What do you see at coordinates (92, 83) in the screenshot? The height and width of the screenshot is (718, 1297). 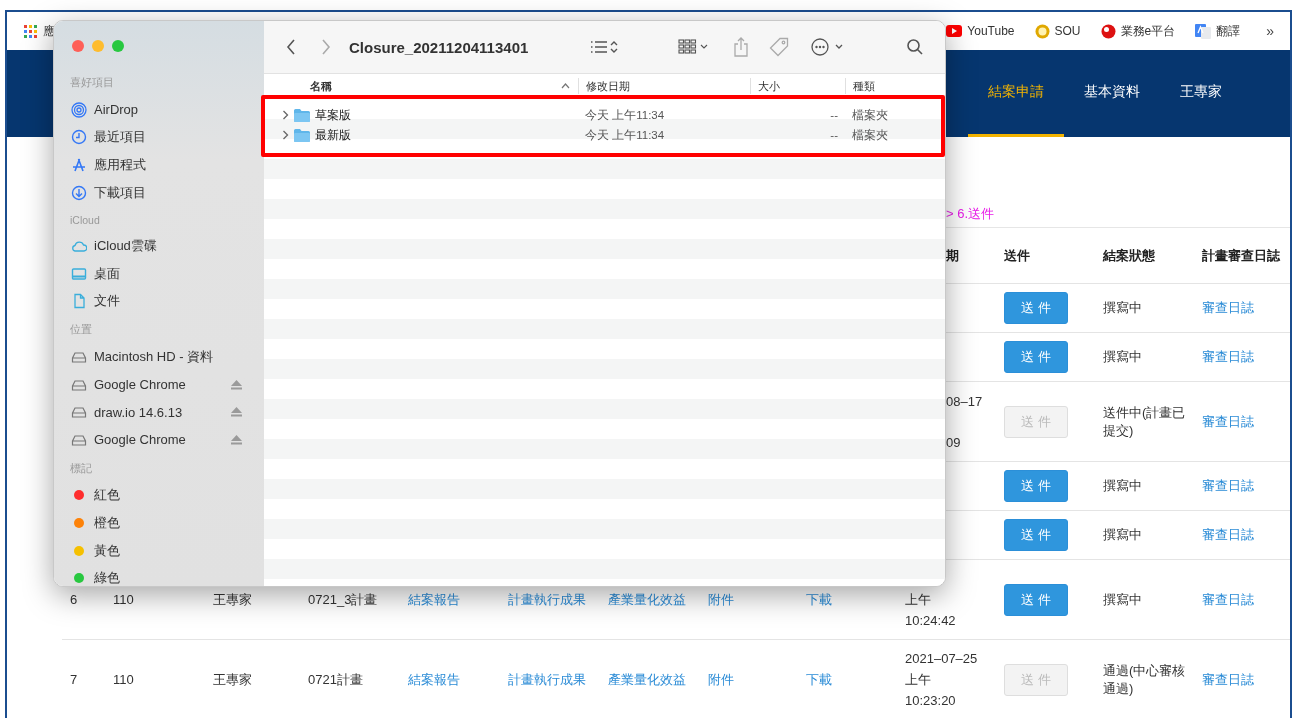 I see `sidebar-section-heading: 喜好項目` at bounding box center [92, 83].